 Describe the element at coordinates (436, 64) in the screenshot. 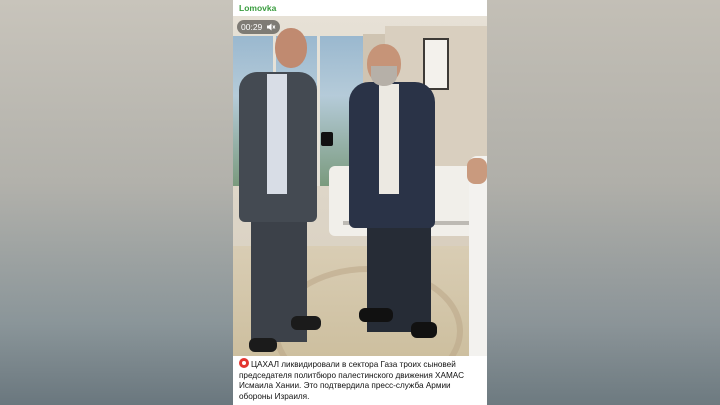

I see `wall-picture` at that location.